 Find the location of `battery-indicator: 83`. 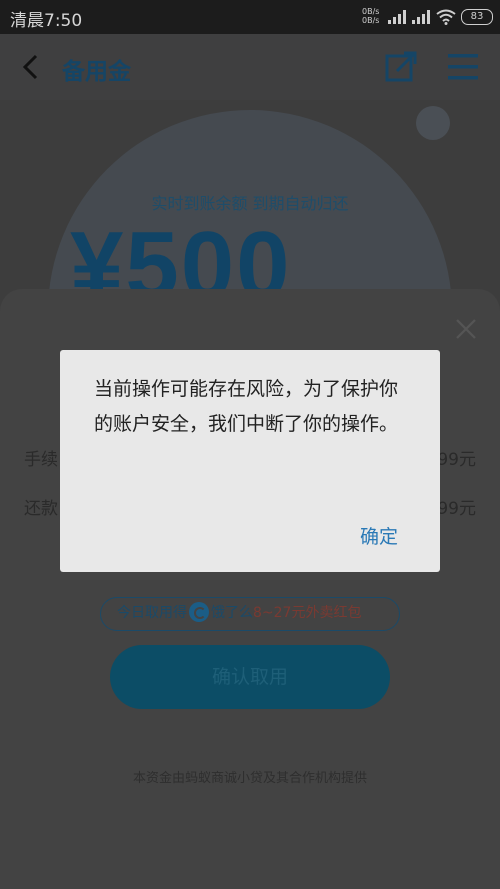

battery-indicator: 83 is located at coordinates (477, 17).